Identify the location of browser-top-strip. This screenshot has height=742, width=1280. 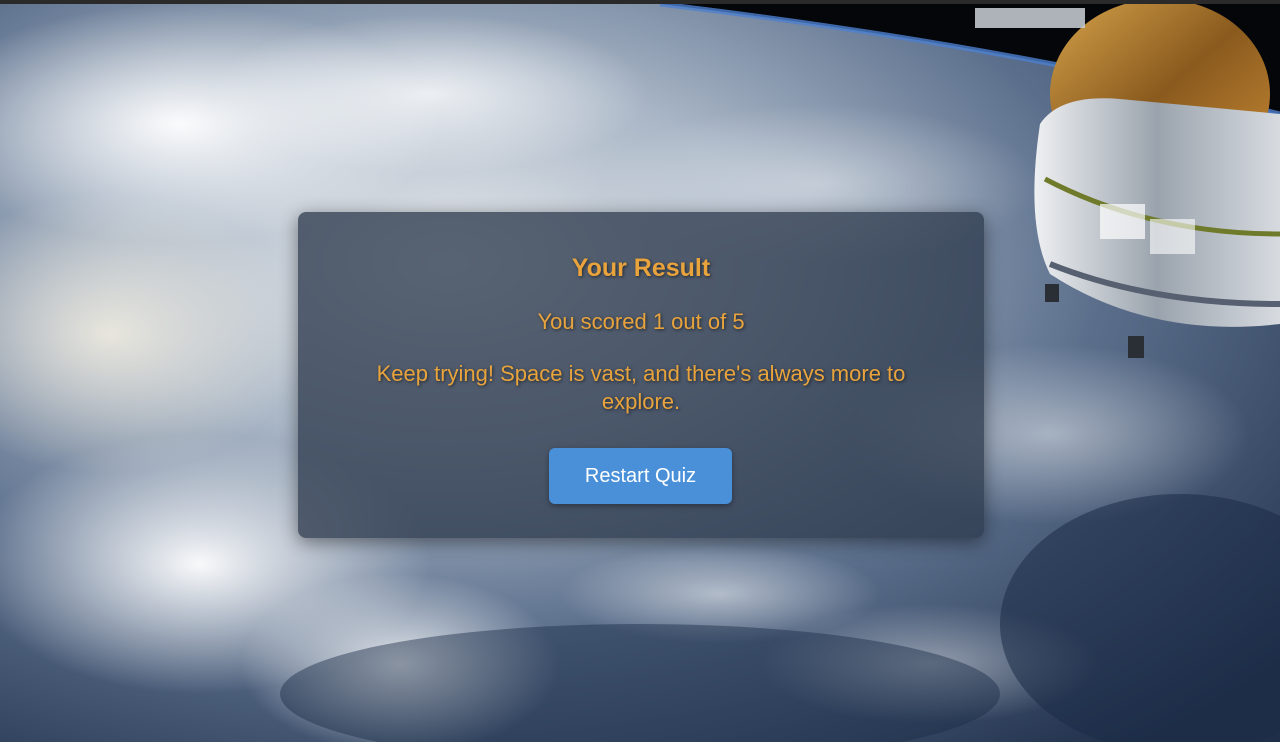
(640, 2).